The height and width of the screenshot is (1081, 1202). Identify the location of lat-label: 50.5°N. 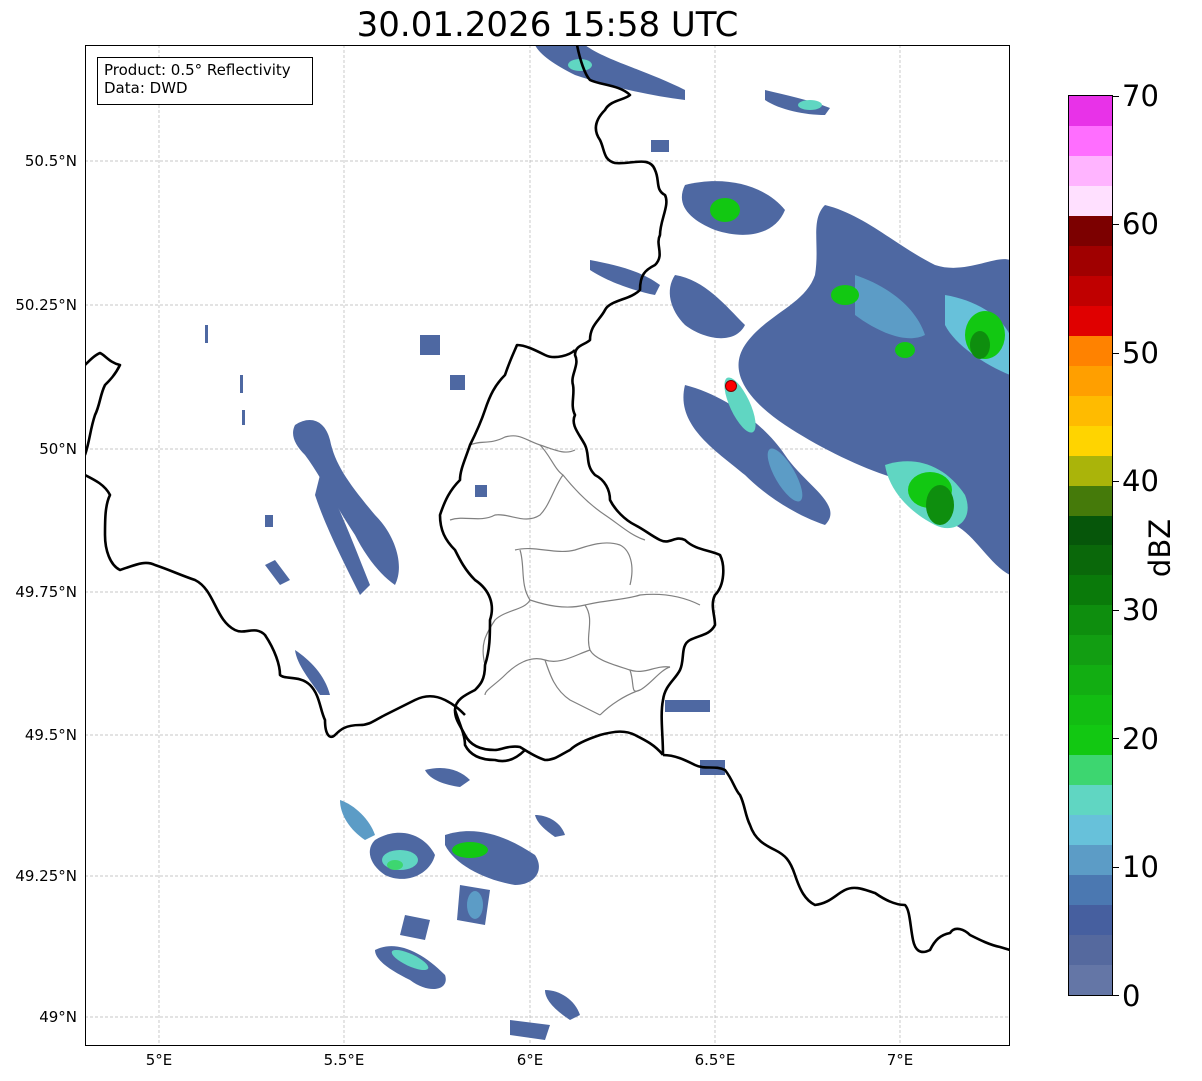
(50, 161).